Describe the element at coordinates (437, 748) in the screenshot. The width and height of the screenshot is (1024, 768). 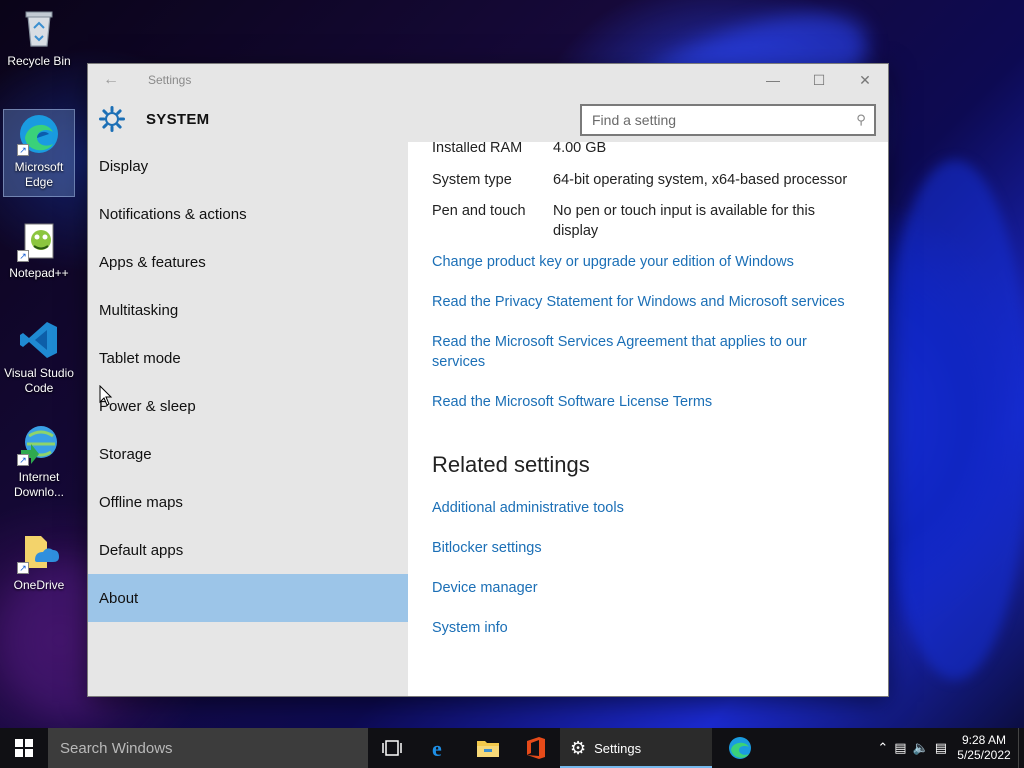
I see `svg-text: e` at that location.